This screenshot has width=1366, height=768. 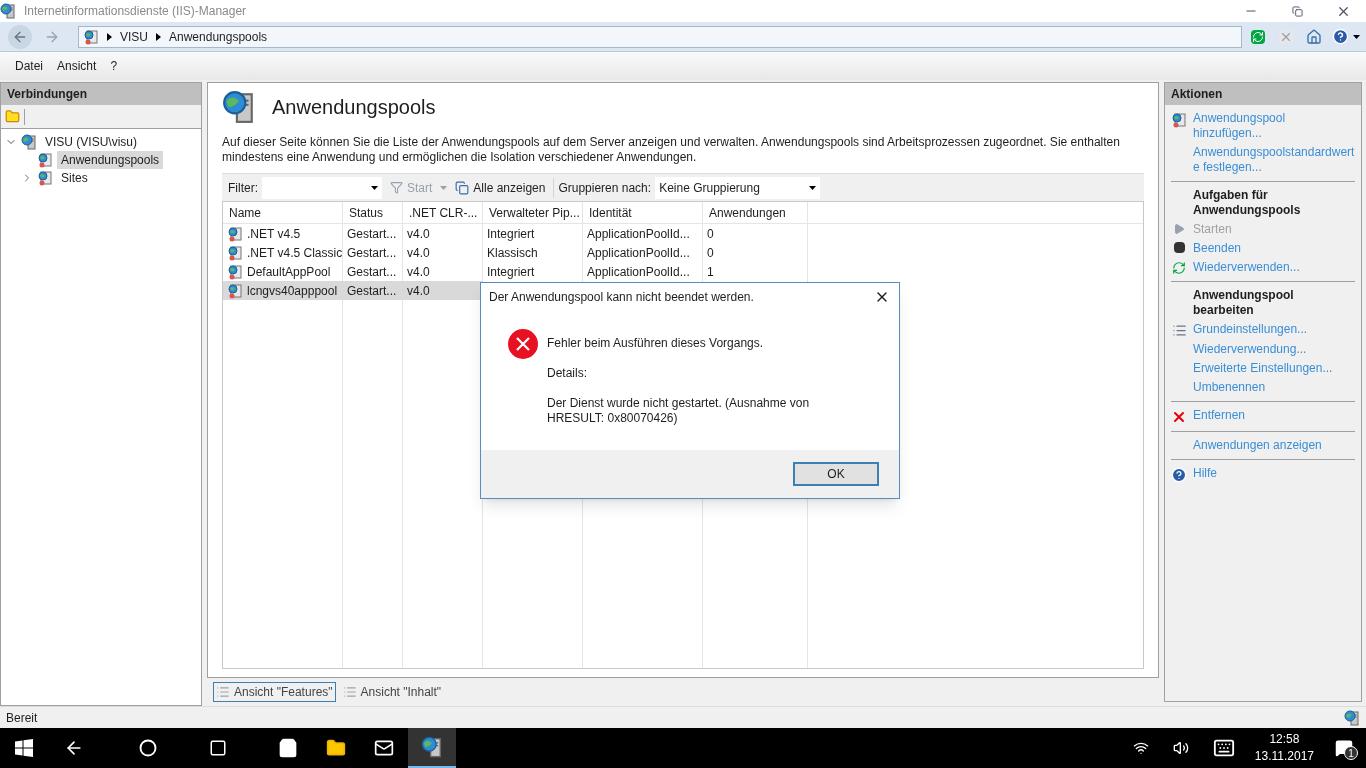 What do you see at coordinates (91, 36) in the screenshot?
I see `address-icon` at bounding box center [91, 36].